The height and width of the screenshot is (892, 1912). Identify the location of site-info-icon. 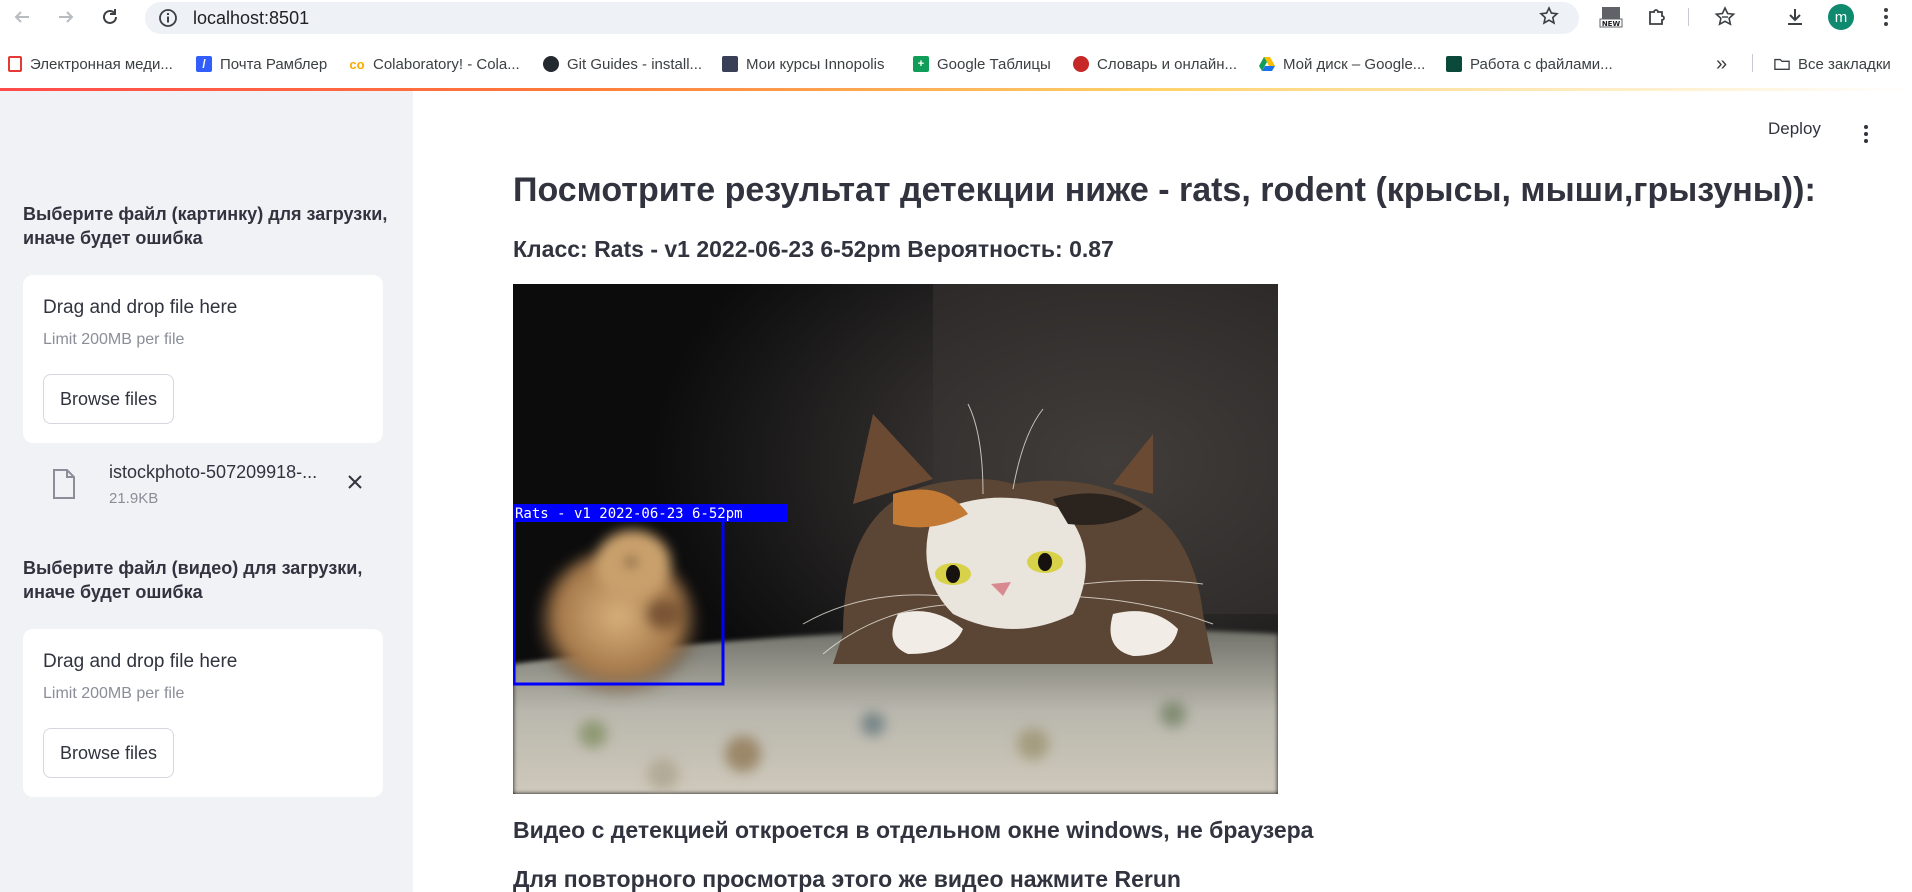
(168, 18).